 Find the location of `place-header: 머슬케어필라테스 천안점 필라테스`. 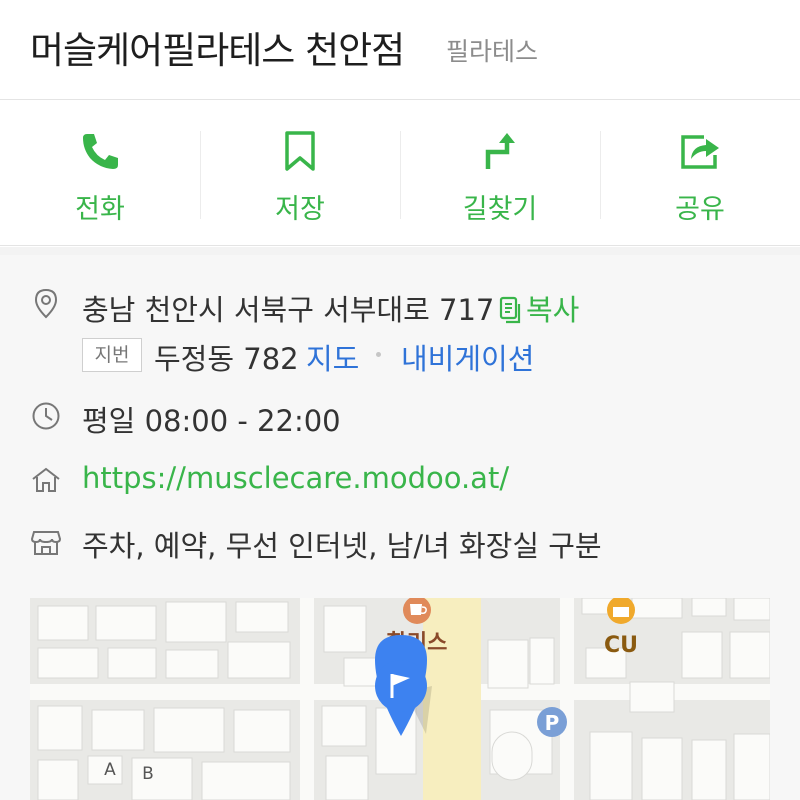

place-header: 머슬케어필라테스 천안점 필라테스 is located at coordinates (400, 50).